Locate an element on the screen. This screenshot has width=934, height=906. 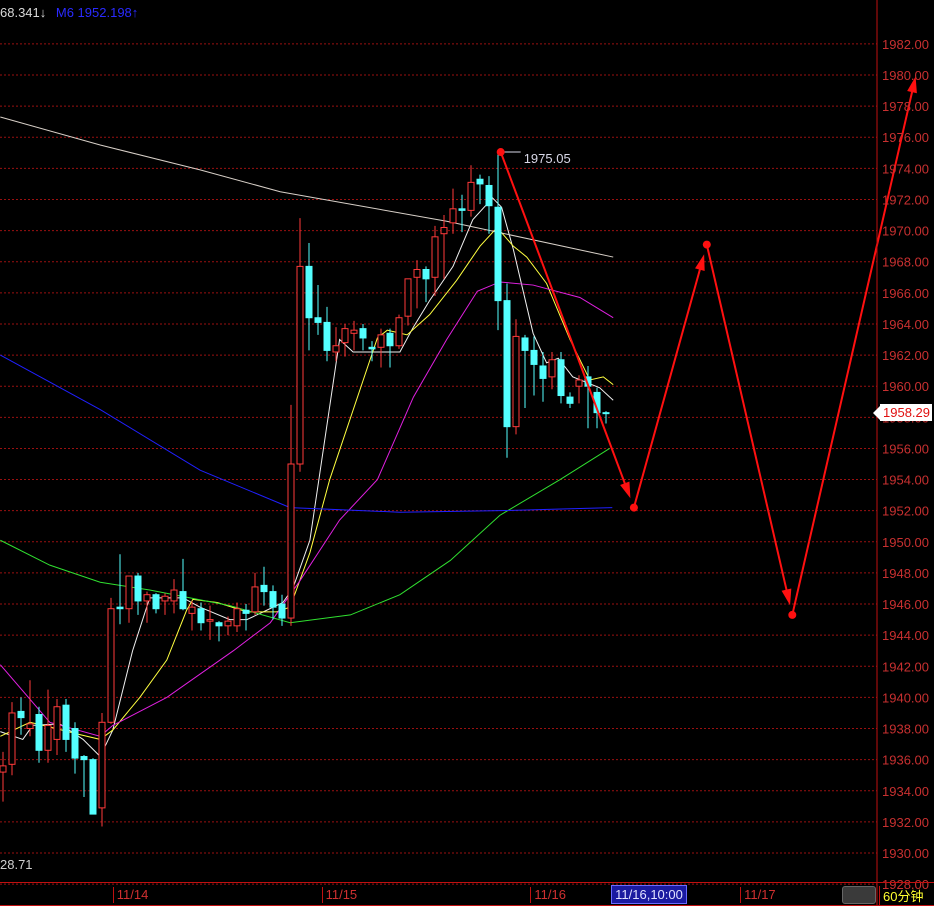
price-tick-label: 1938.00 is located at coordinates (905, 729).